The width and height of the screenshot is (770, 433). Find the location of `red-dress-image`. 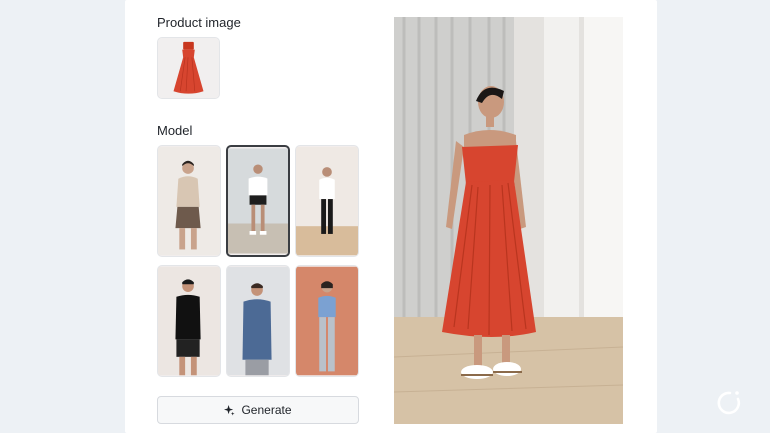

red-dress-image is located at coordinates (188, 68).